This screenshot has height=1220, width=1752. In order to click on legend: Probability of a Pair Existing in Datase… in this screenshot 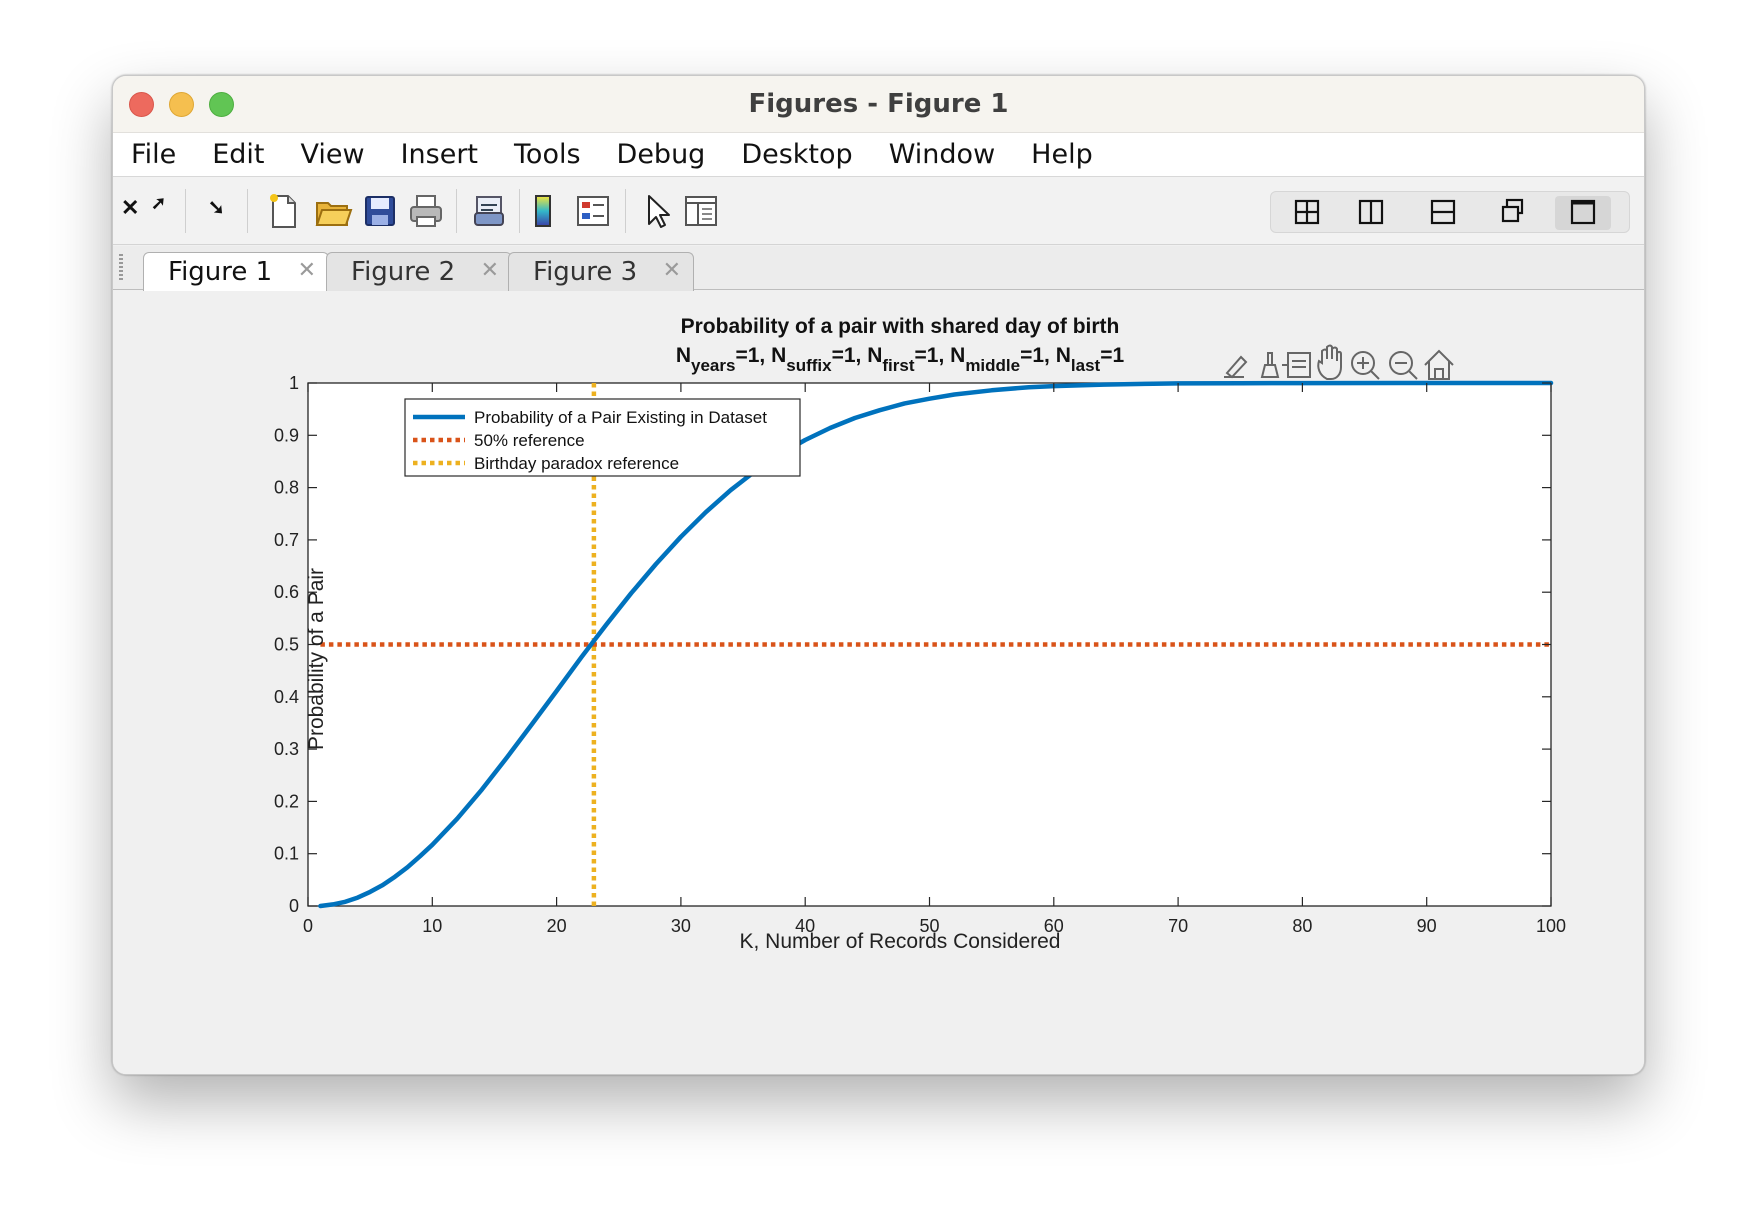, I will do `click(602, 437)`.